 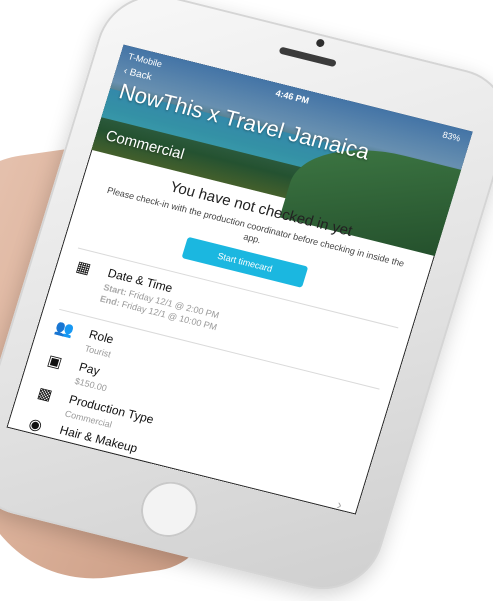 What do you see at coordinates (55, 361) in the screenshot?
I see `money-icon: ▣` at bounding box center [55, 361].